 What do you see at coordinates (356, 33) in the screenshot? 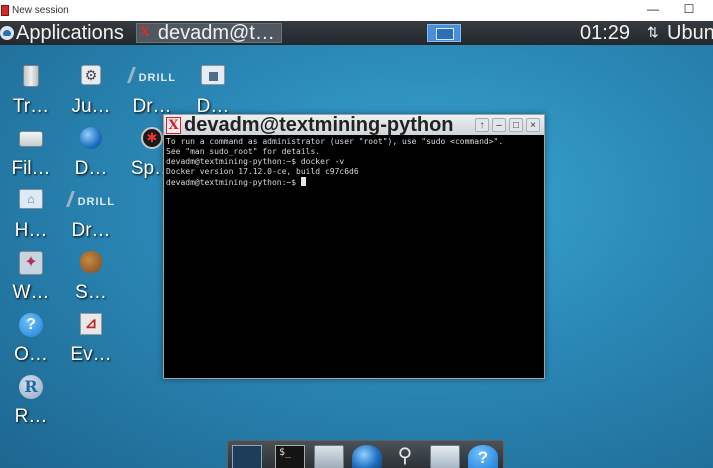
I see `top-panel: Applications X devadm@t… 01:29 ⇅ Ubuntu` at bounding box center [356, 33].